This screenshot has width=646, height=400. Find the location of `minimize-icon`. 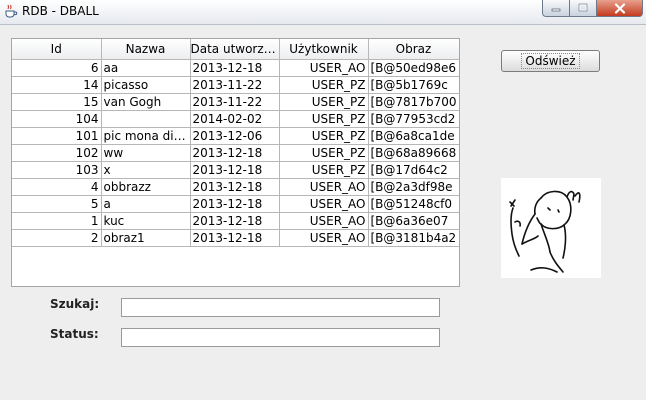

minimize-icon is located at coordinates (556, 10).